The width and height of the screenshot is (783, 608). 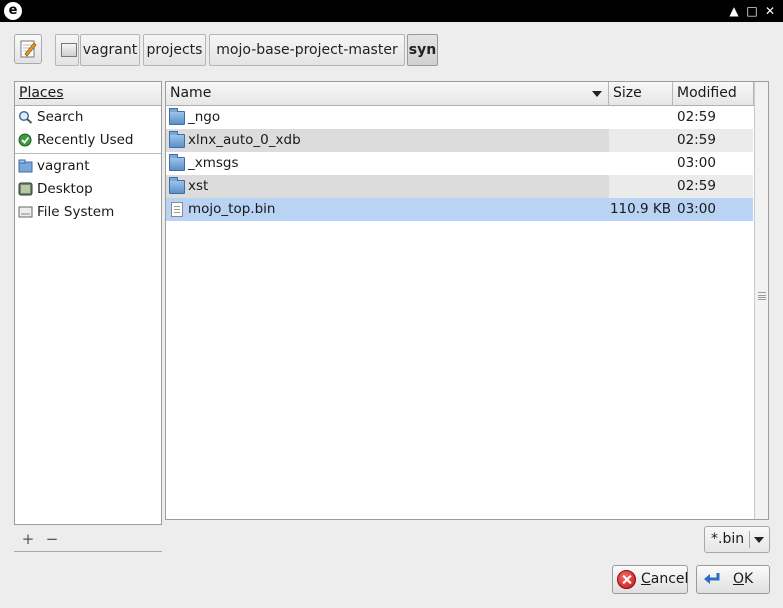 What do you see at coordinates (712, 578) in the screenshot?
I see `ok-arrow-icon` at bounding box center [712, 578].